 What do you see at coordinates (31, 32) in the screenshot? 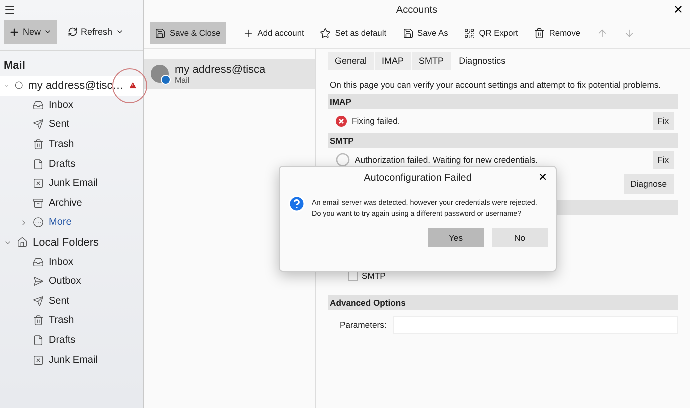
I see `new-button: New` at bounding box center [31, 32].